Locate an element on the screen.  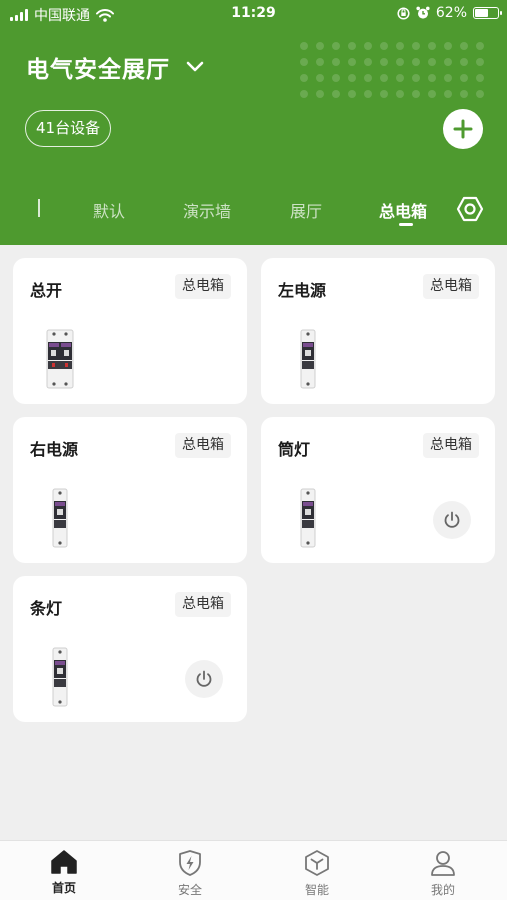
chevron-down-icon is located at coordinates (195, 66).